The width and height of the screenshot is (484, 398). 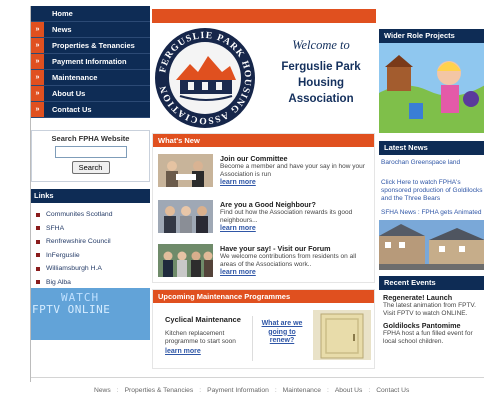 I want to click on fptv-banner: WATCH FPTV ONLINE, so click(x=90, y=314).